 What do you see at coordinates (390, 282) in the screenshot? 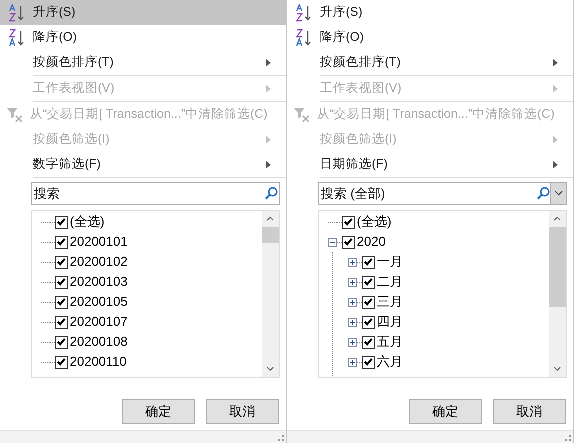
I see `list-item-label: 二月` at bounding box center [390, 282].